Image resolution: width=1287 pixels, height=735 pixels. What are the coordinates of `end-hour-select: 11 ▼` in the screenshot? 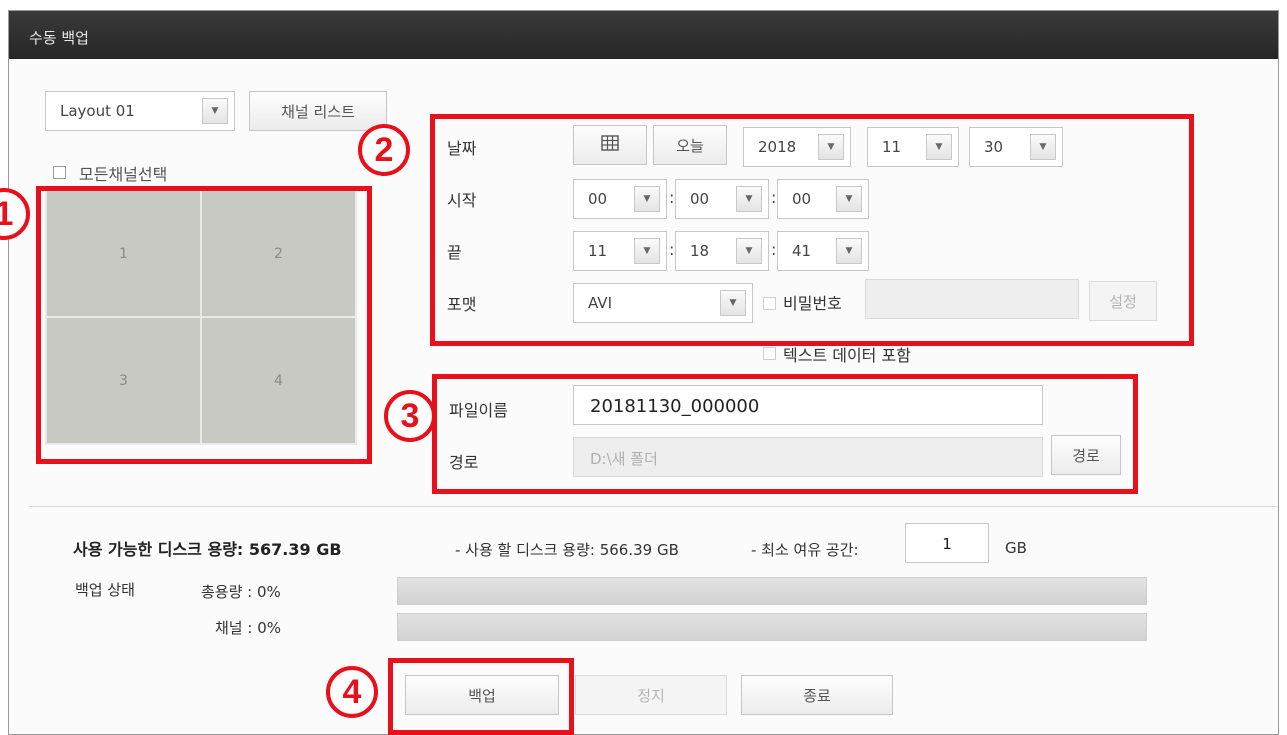 It's located at (620, 251).